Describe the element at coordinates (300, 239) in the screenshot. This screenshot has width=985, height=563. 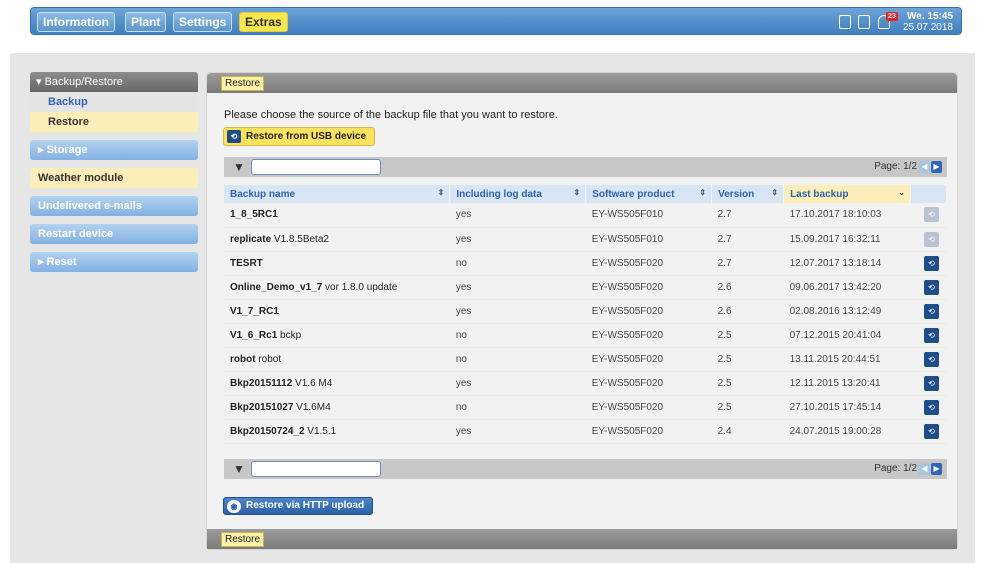
I see `backup-comment: V1.8.5Beta2` at that location.